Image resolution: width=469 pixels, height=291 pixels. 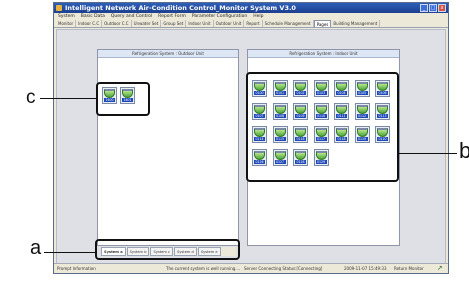 I want to click on tab-report: Report, so click(x=253, y=23).